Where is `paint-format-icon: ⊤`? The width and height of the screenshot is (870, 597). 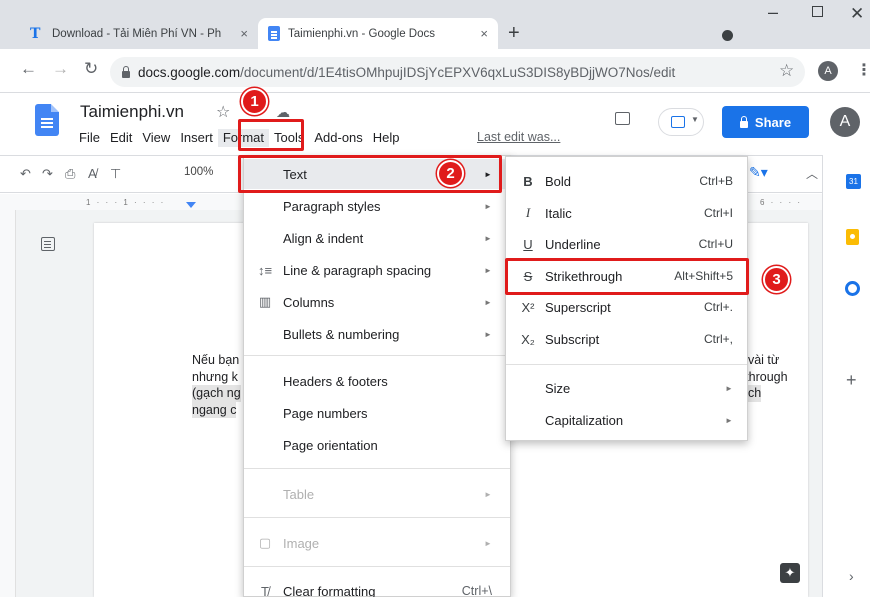 paint-format-icon: ⊤ is located at coordinates (115, 174).